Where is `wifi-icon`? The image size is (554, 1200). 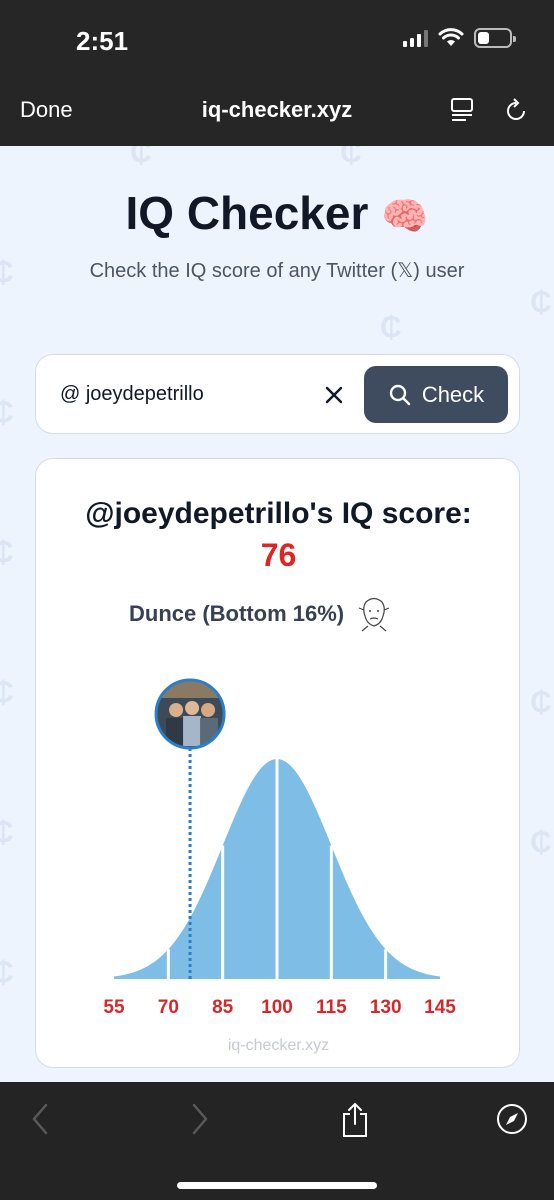 wifi-icon is located at coordinates (451, 37).